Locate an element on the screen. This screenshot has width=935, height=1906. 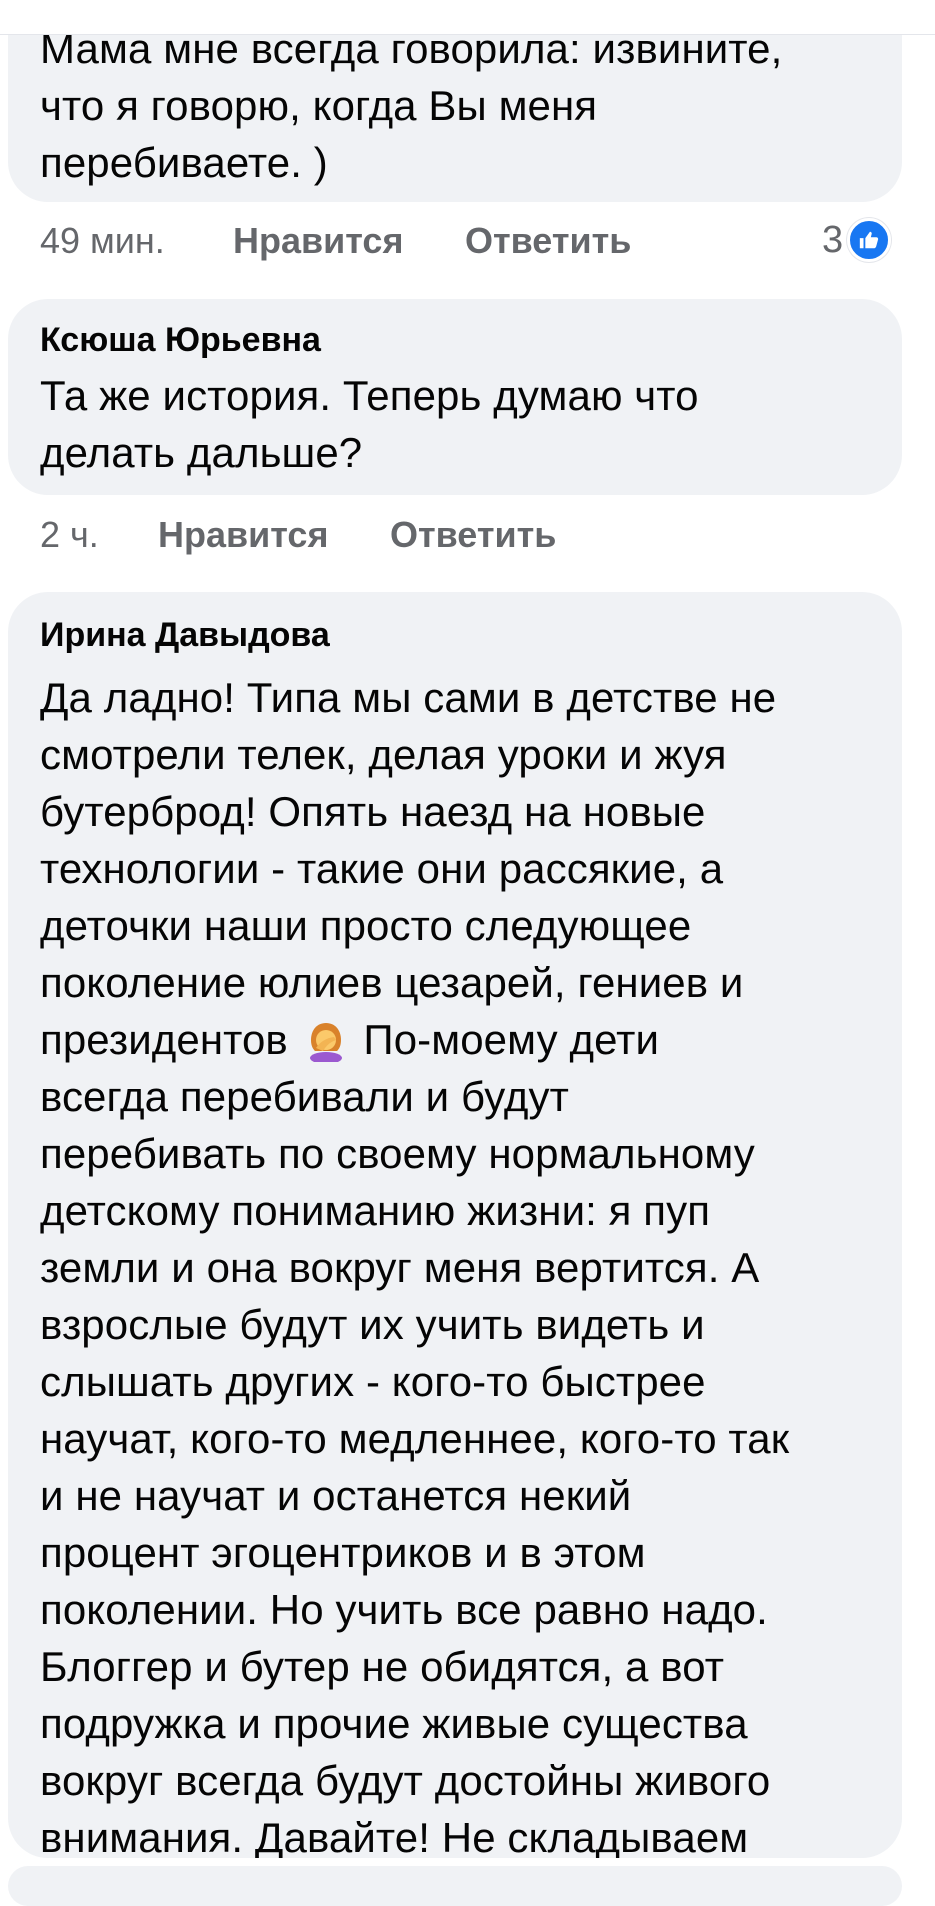
woman-facepalming-emoji is located at coordinates (325, 1042).